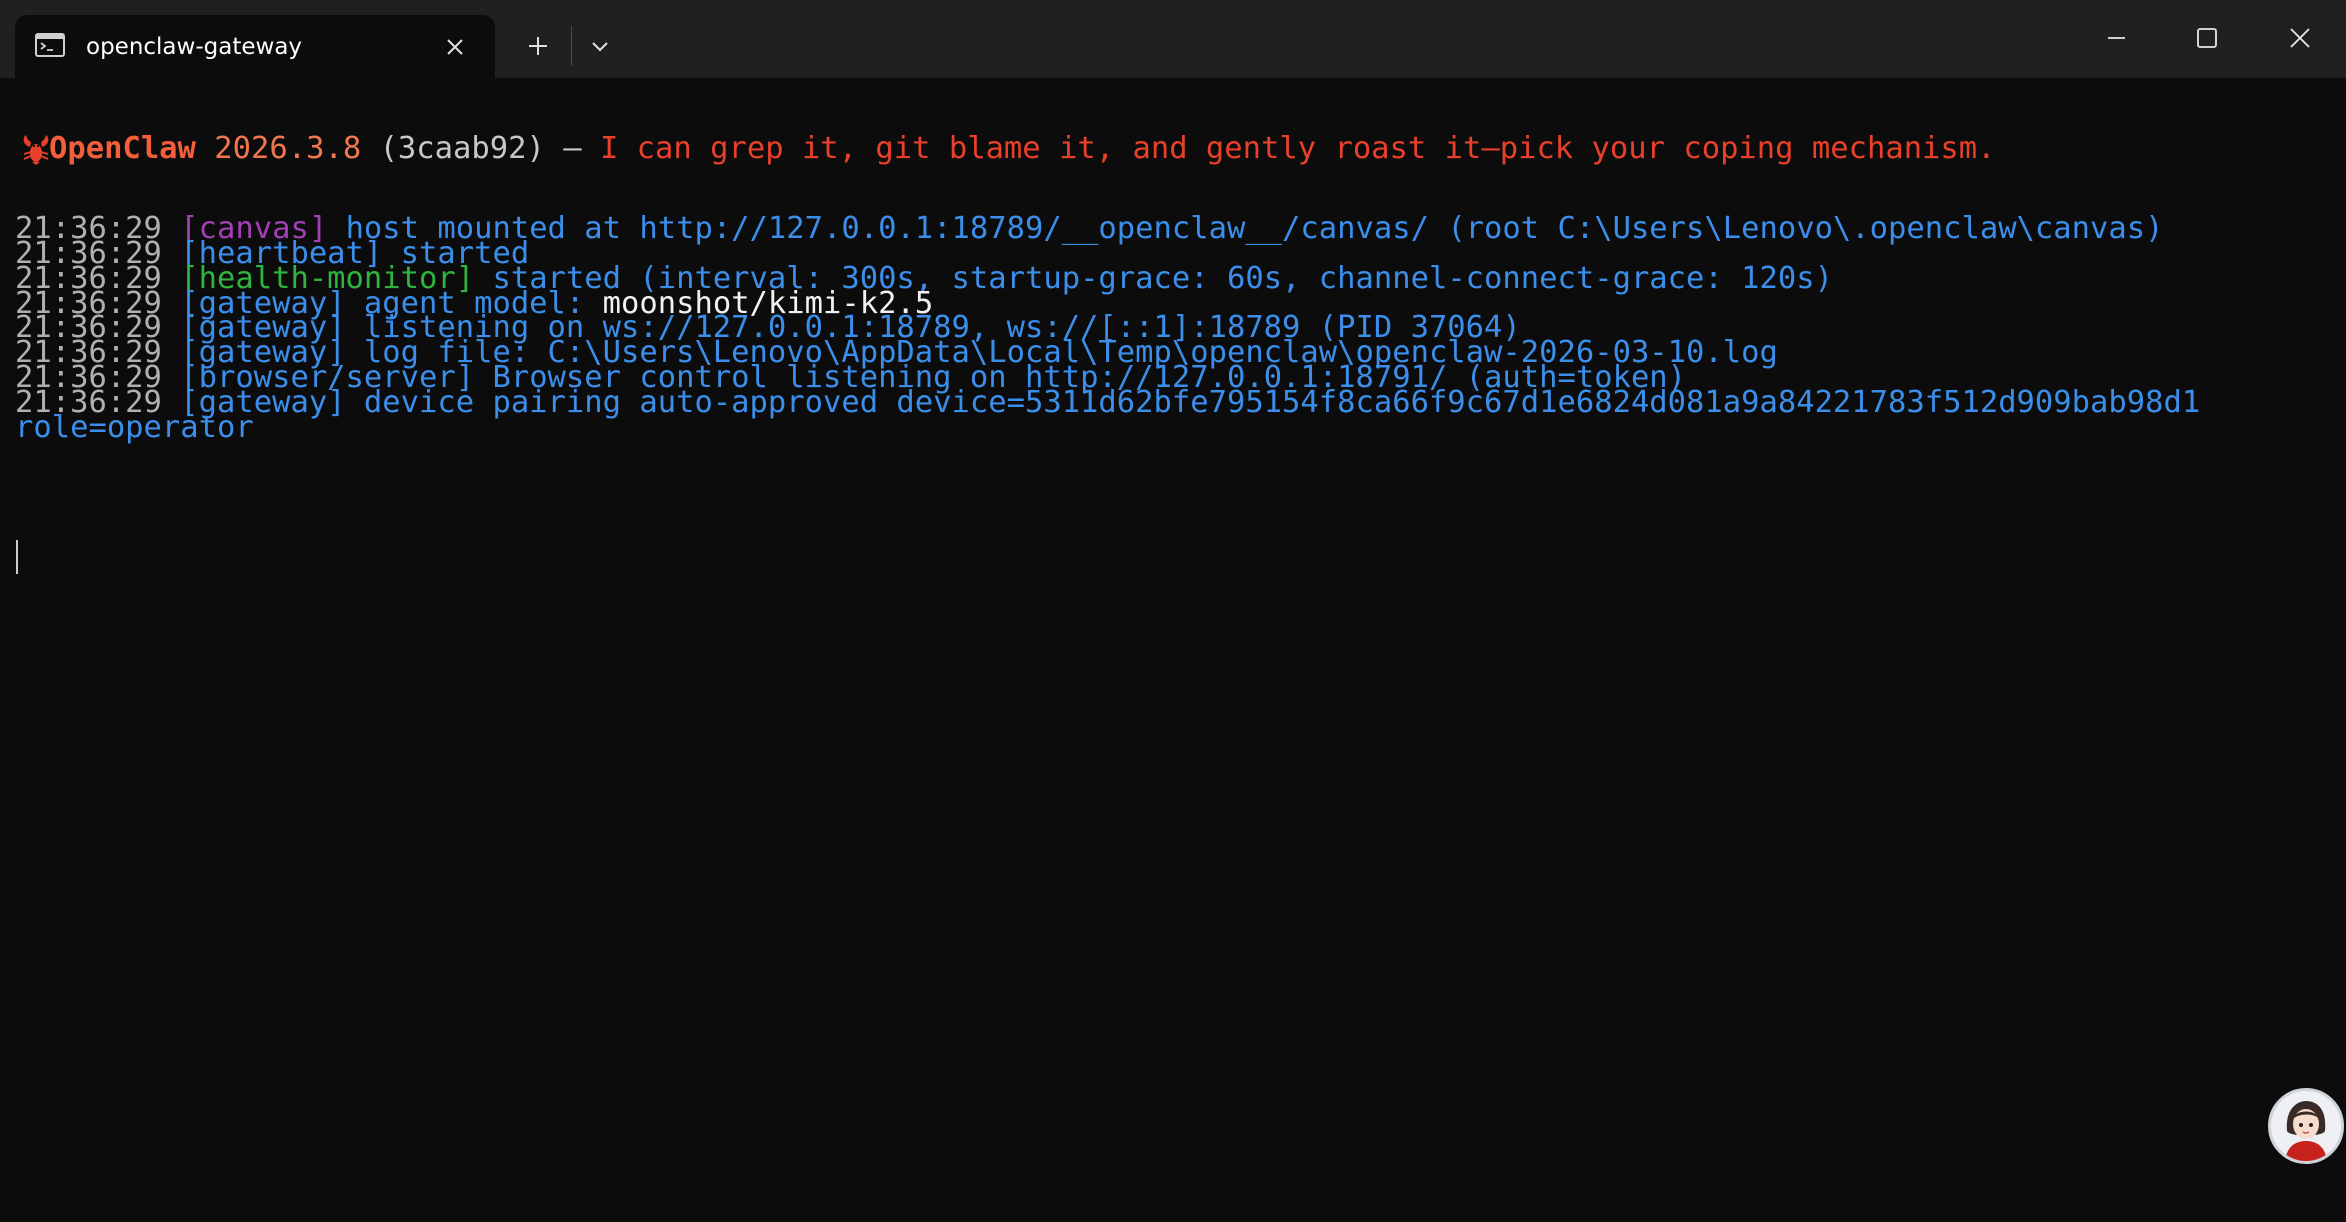 This screenshot has width=2346, height=1222. I want to click on tab-separator, so click(571, 46).